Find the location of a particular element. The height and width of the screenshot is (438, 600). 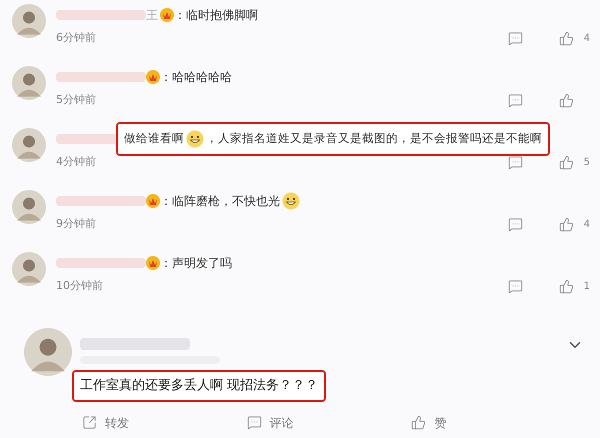

comment-text: ：声明发了吗 is located at coordinates (196, 263).